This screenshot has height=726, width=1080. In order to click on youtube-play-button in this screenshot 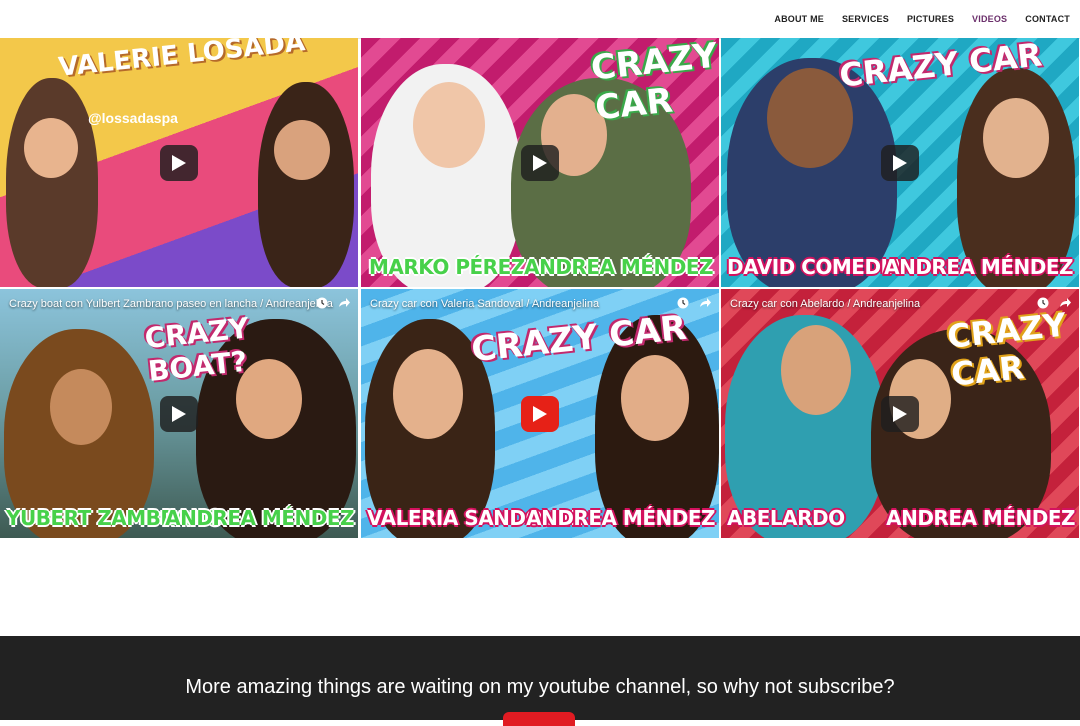, I will do `click(540, 413)`.